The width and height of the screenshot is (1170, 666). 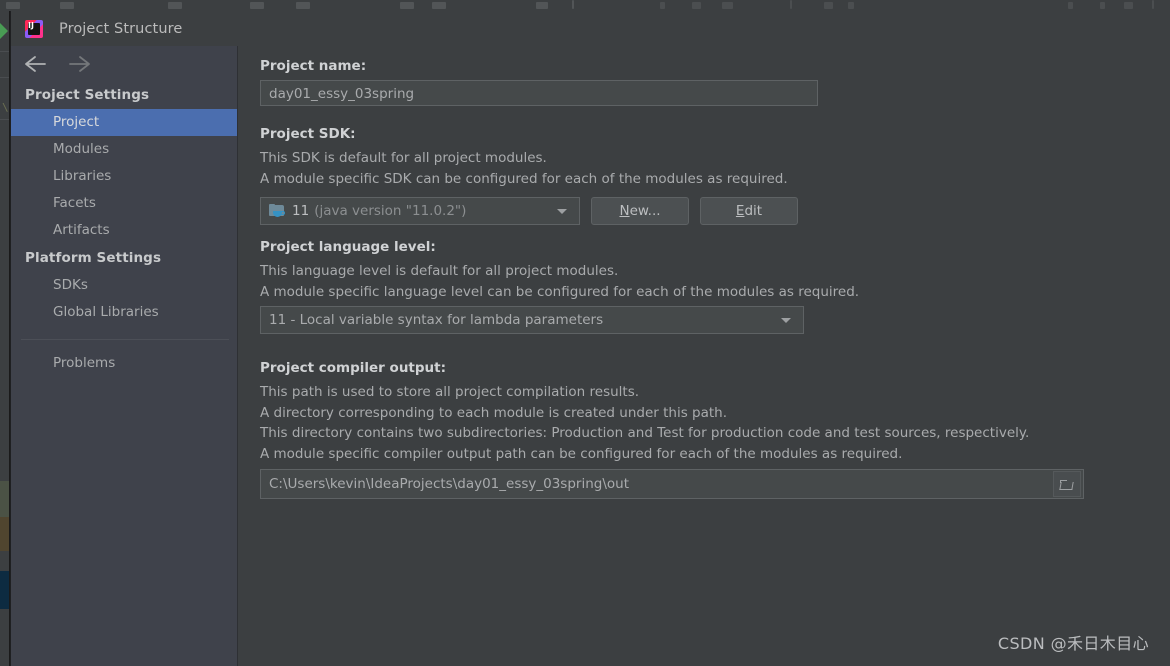 What do you see at coordinates (5, 338) in the screenshot?
I see `ide-editor-gutter-remnant: \\` at bounding box center [5, 338].